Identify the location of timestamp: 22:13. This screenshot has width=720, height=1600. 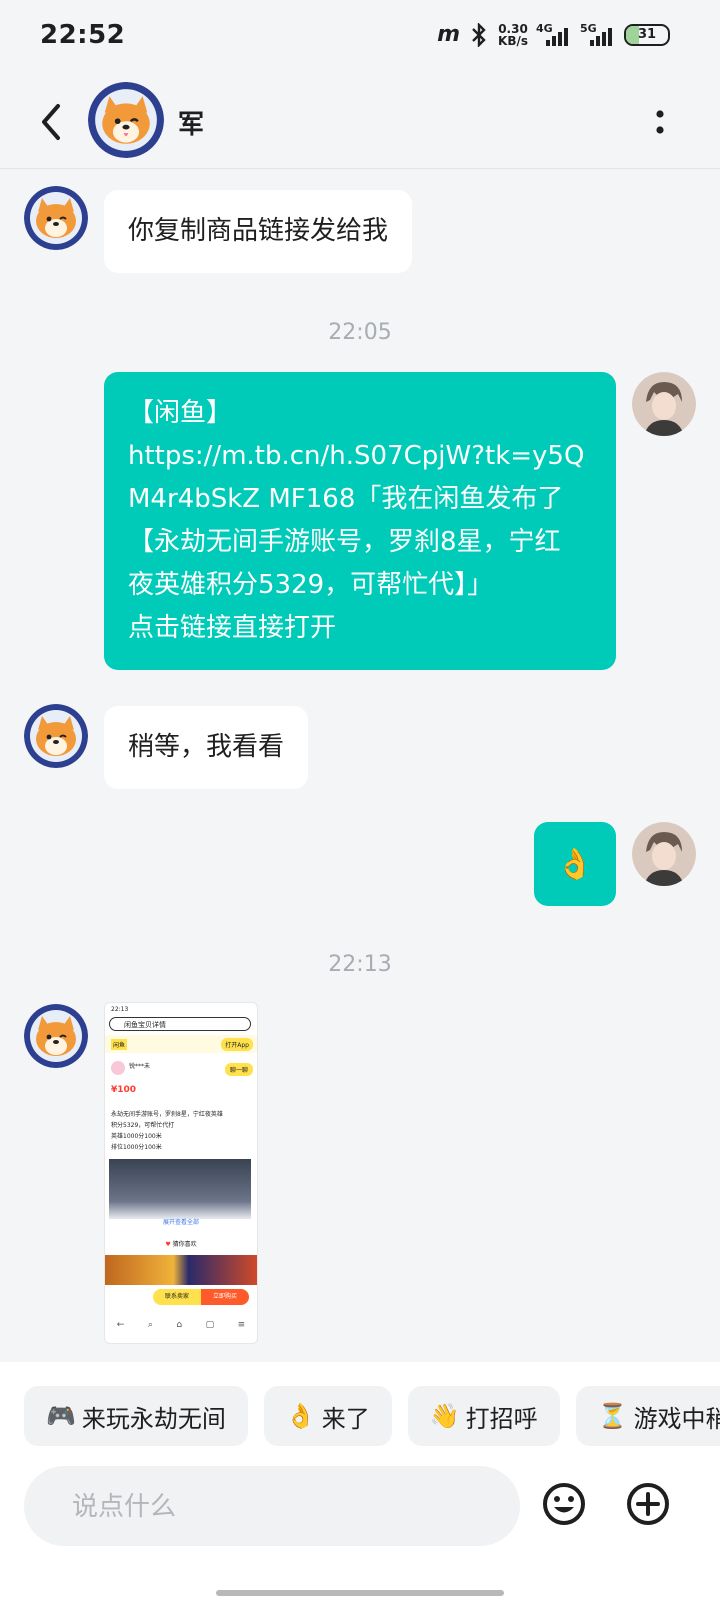
(360, 964).